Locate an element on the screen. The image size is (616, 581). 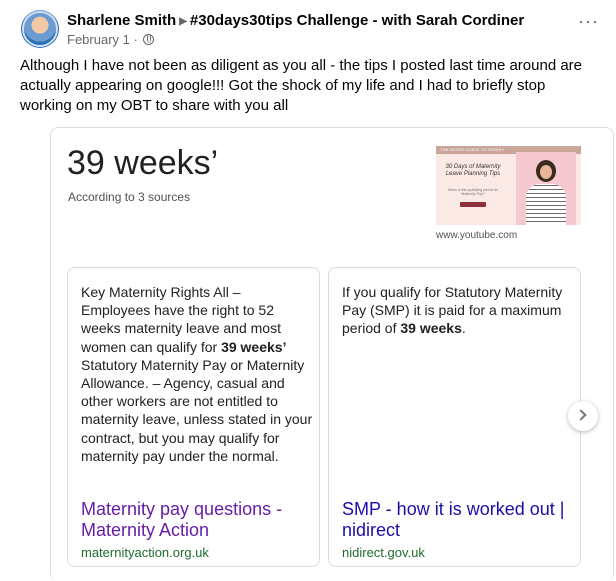
person-face is located at coordinates (546, 172).